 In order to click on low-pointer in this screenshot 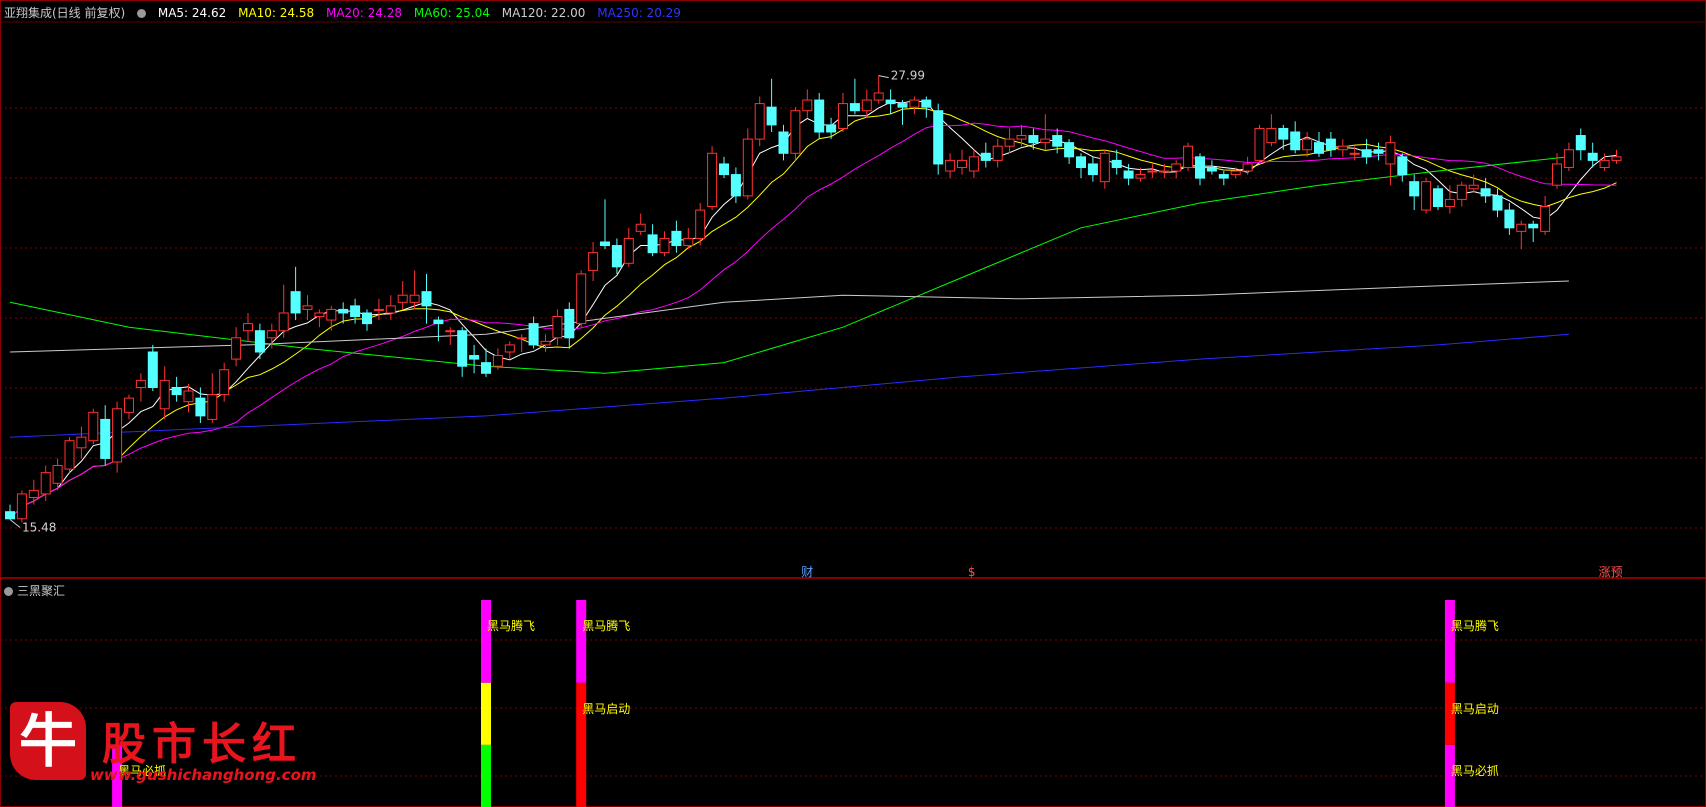, I will do `click(15, 523)`.